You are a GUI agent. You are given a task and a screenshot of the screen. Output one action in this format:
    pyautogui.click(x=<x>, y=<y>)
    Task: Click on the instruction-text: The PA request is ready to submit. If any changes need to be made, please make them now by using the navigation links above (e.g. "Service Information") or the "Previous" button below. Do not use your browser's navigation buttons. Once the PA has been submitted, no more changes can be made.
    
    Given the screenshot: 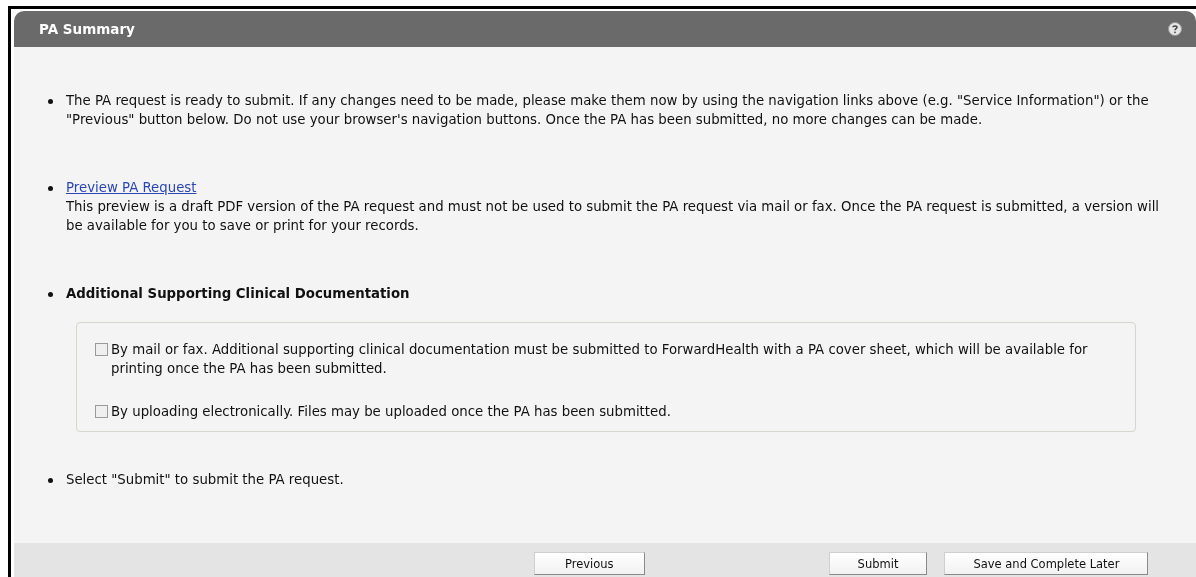 What is the action you would take?
    pyautogui.click(x=608, y=110)
    